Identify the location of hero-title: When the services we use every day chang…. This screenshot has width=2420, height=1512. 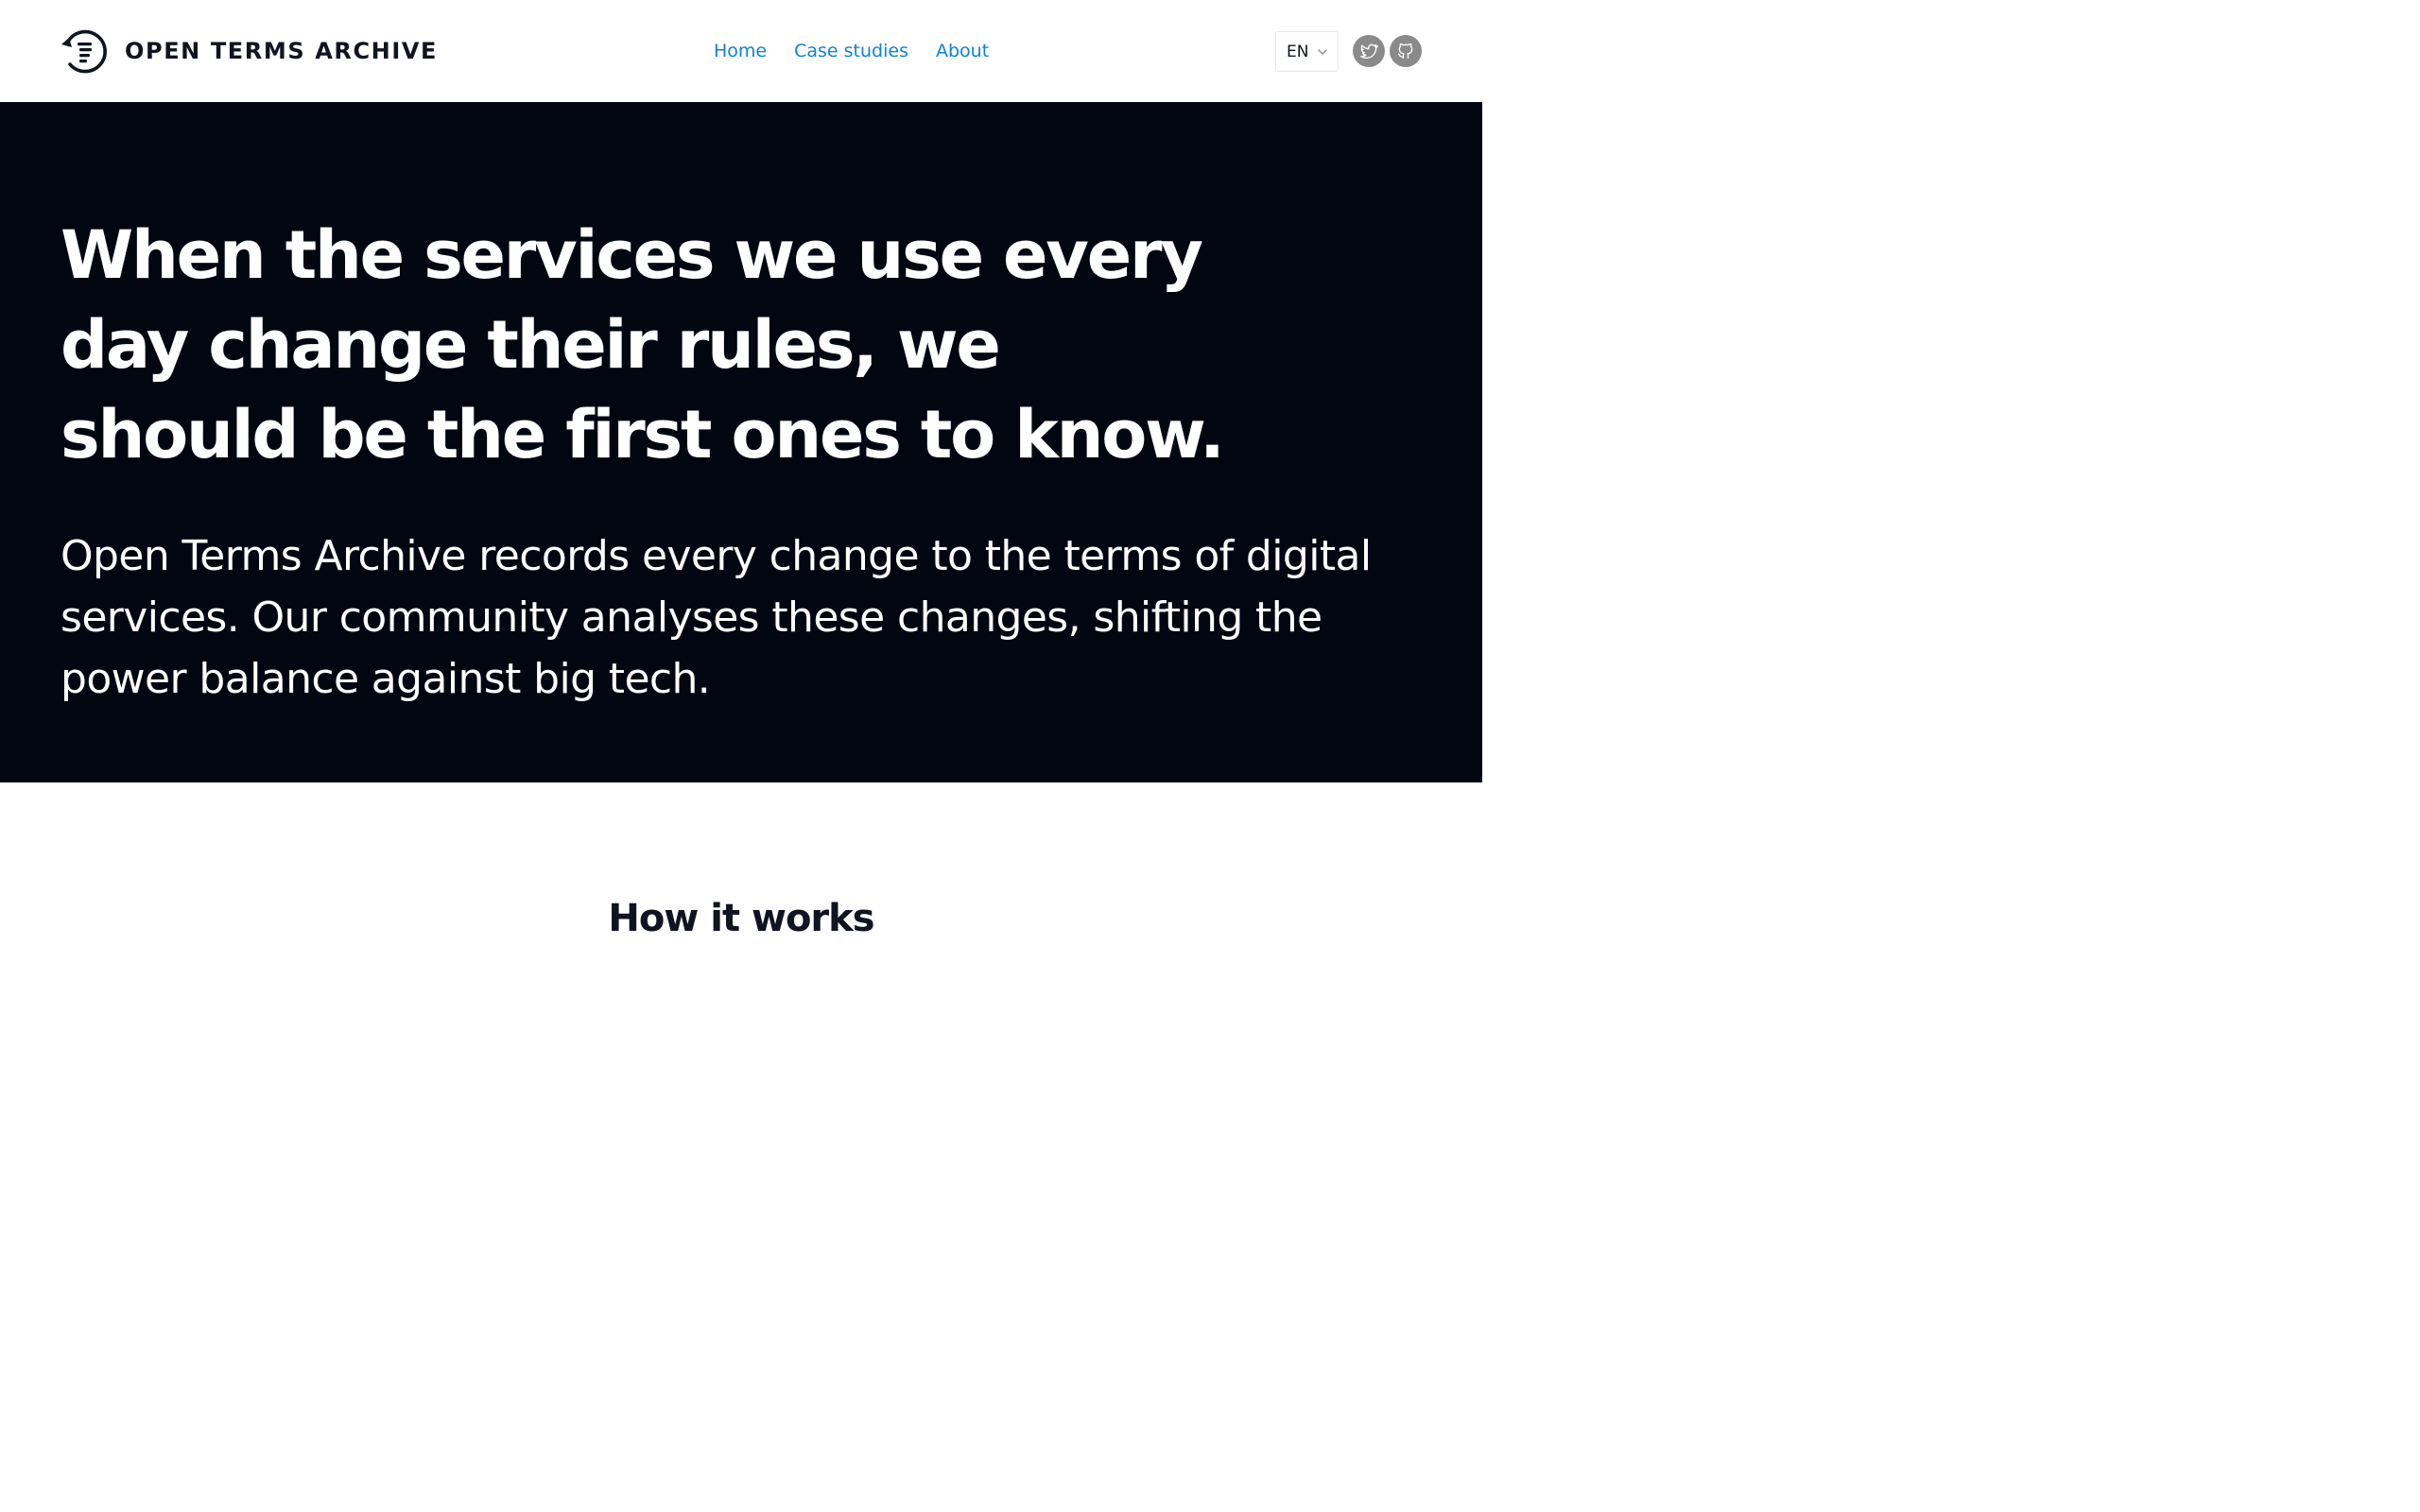
(642, 344).